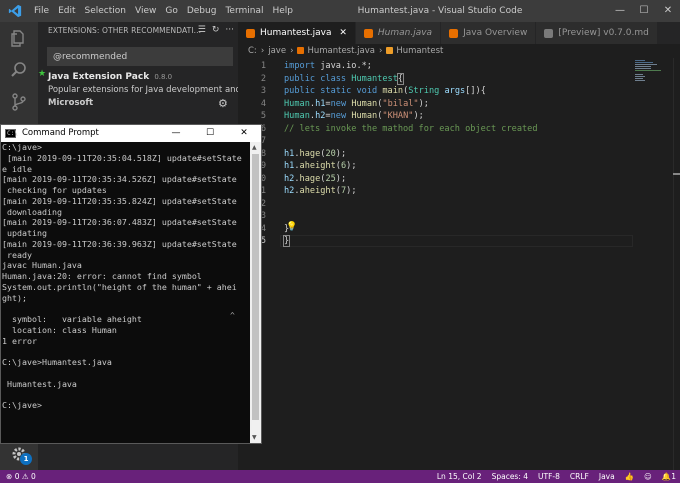 This screenshot has height=483, width=680. I want to click on tab-human: Human.java, so click(398, 33).